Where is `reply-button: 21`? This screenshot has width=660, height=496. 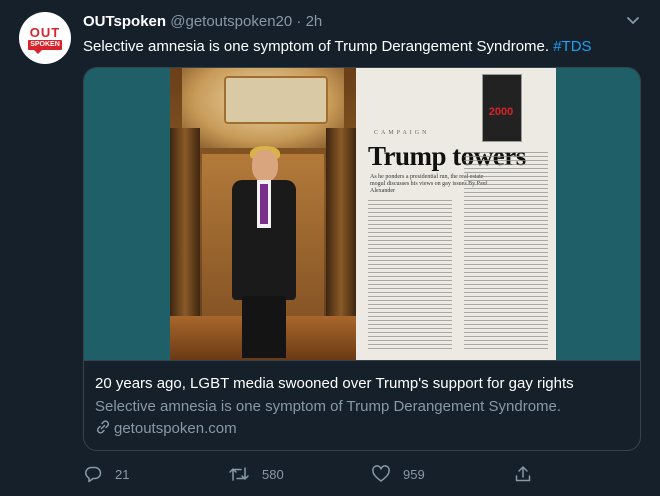
reply-button: 21 is located at coordinates (106, 474).